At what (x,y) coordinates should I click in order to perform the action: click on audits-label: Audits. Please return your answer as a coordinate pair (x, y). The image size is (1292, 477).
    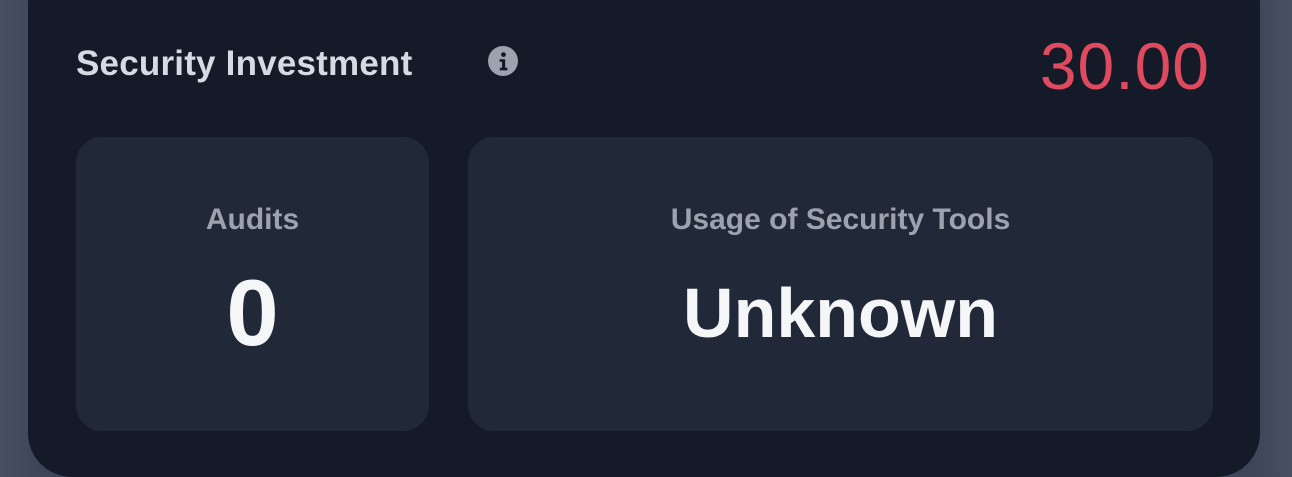
    Looking at the image, I should click on (252, 219).